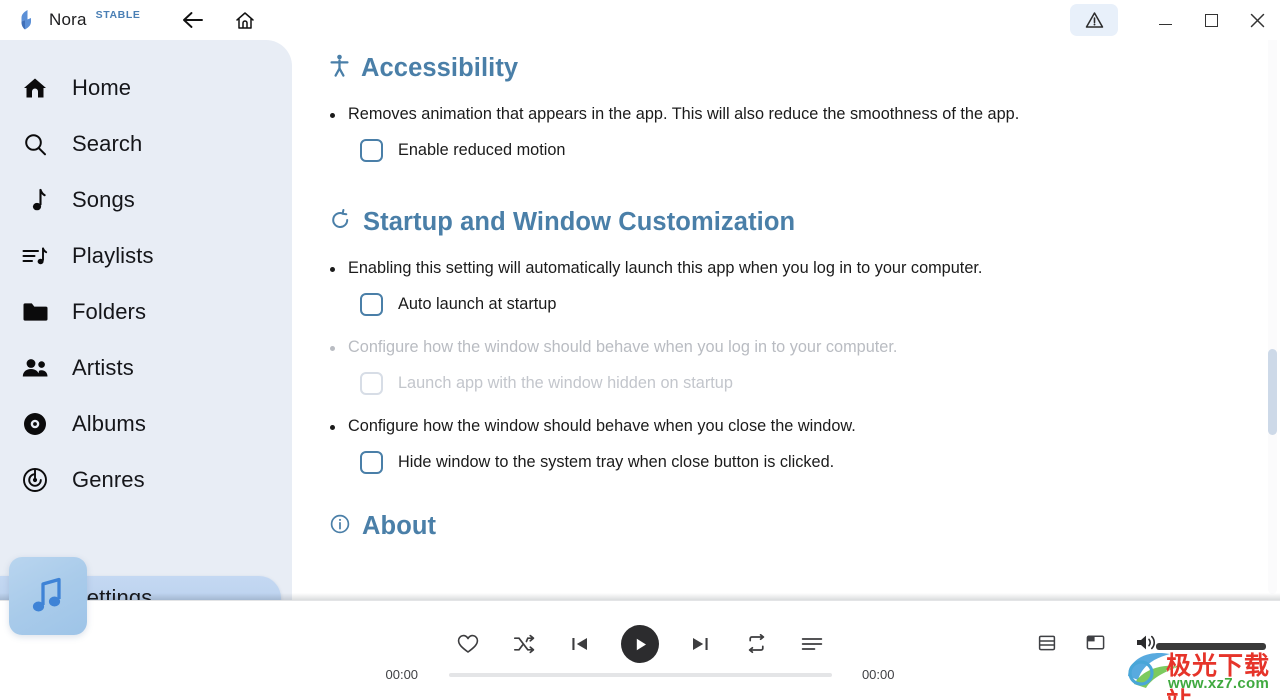 This screenshot has height=700, width=1280. I want to click on next-button, so click(700, 644).